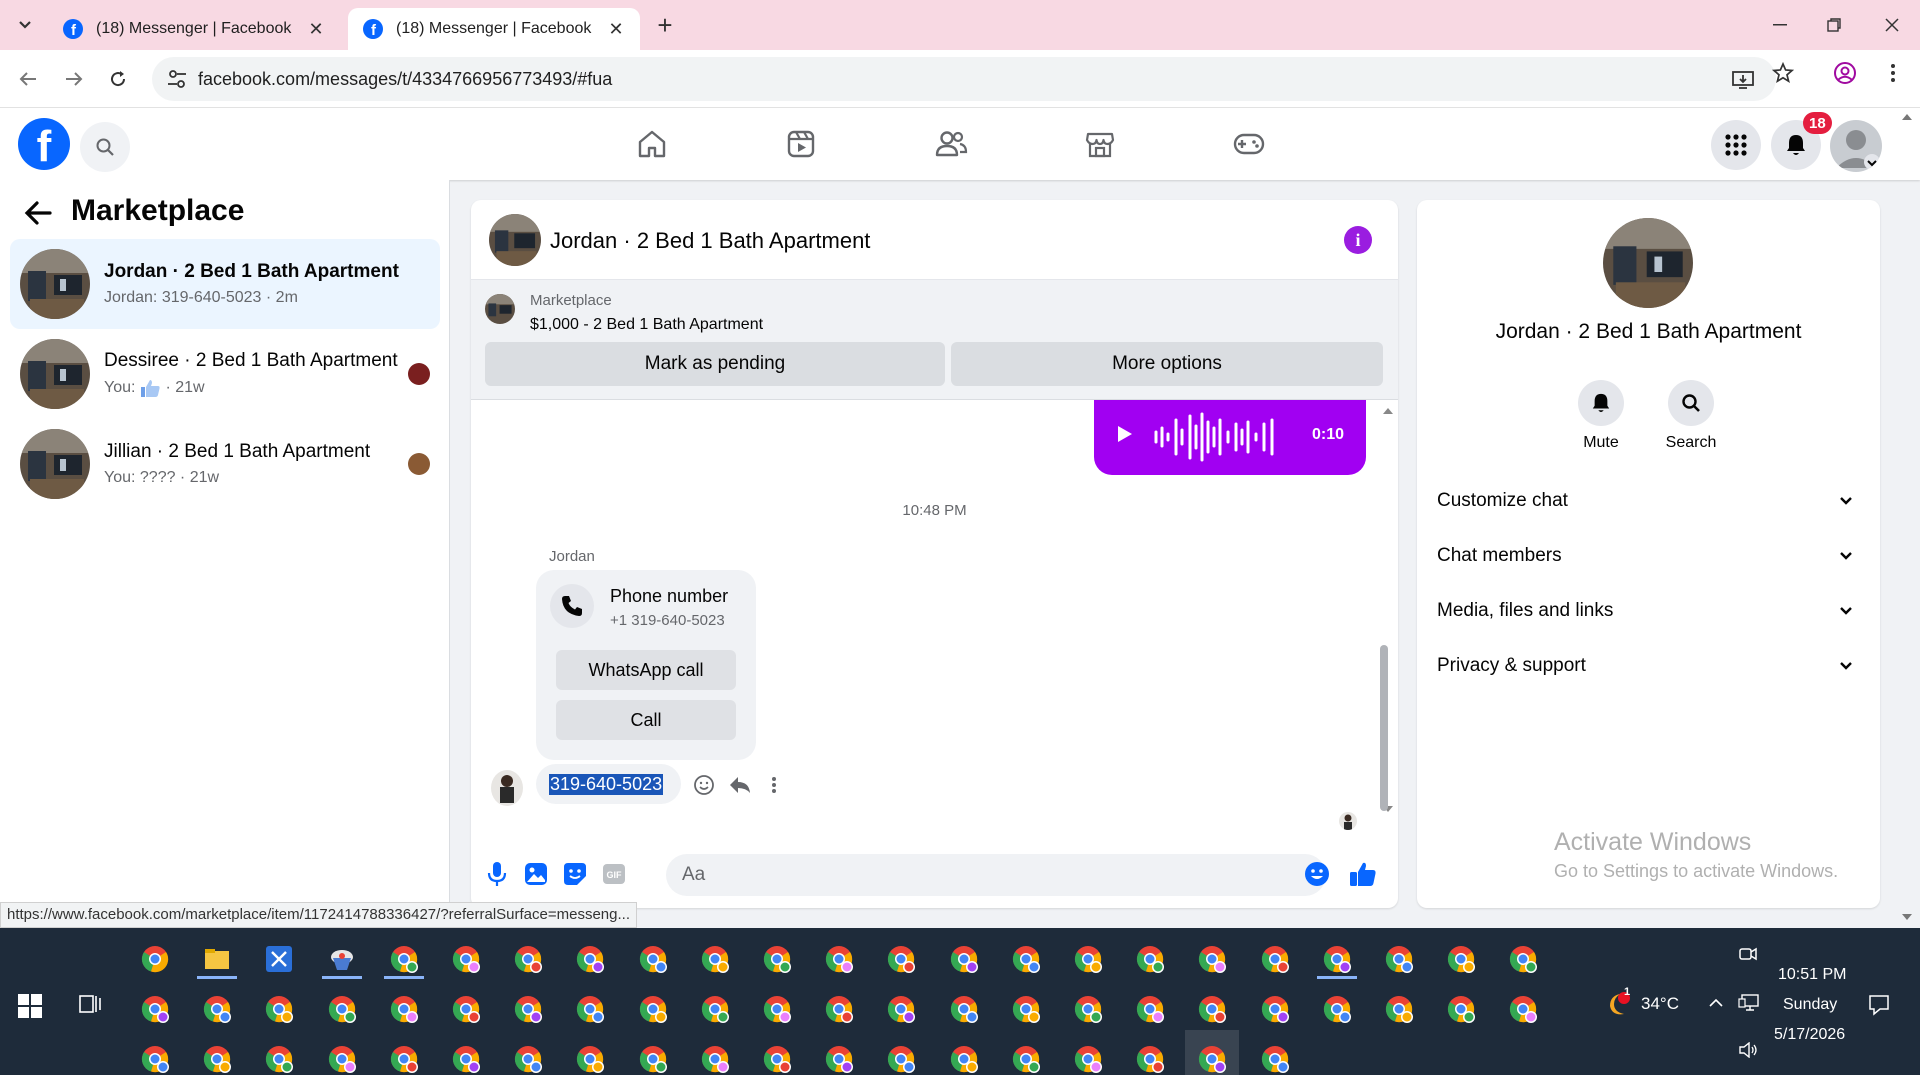 Image resolution: width=1920 pixels, height=1075 pixels. I want to click on search-icon, so click(105, 147).